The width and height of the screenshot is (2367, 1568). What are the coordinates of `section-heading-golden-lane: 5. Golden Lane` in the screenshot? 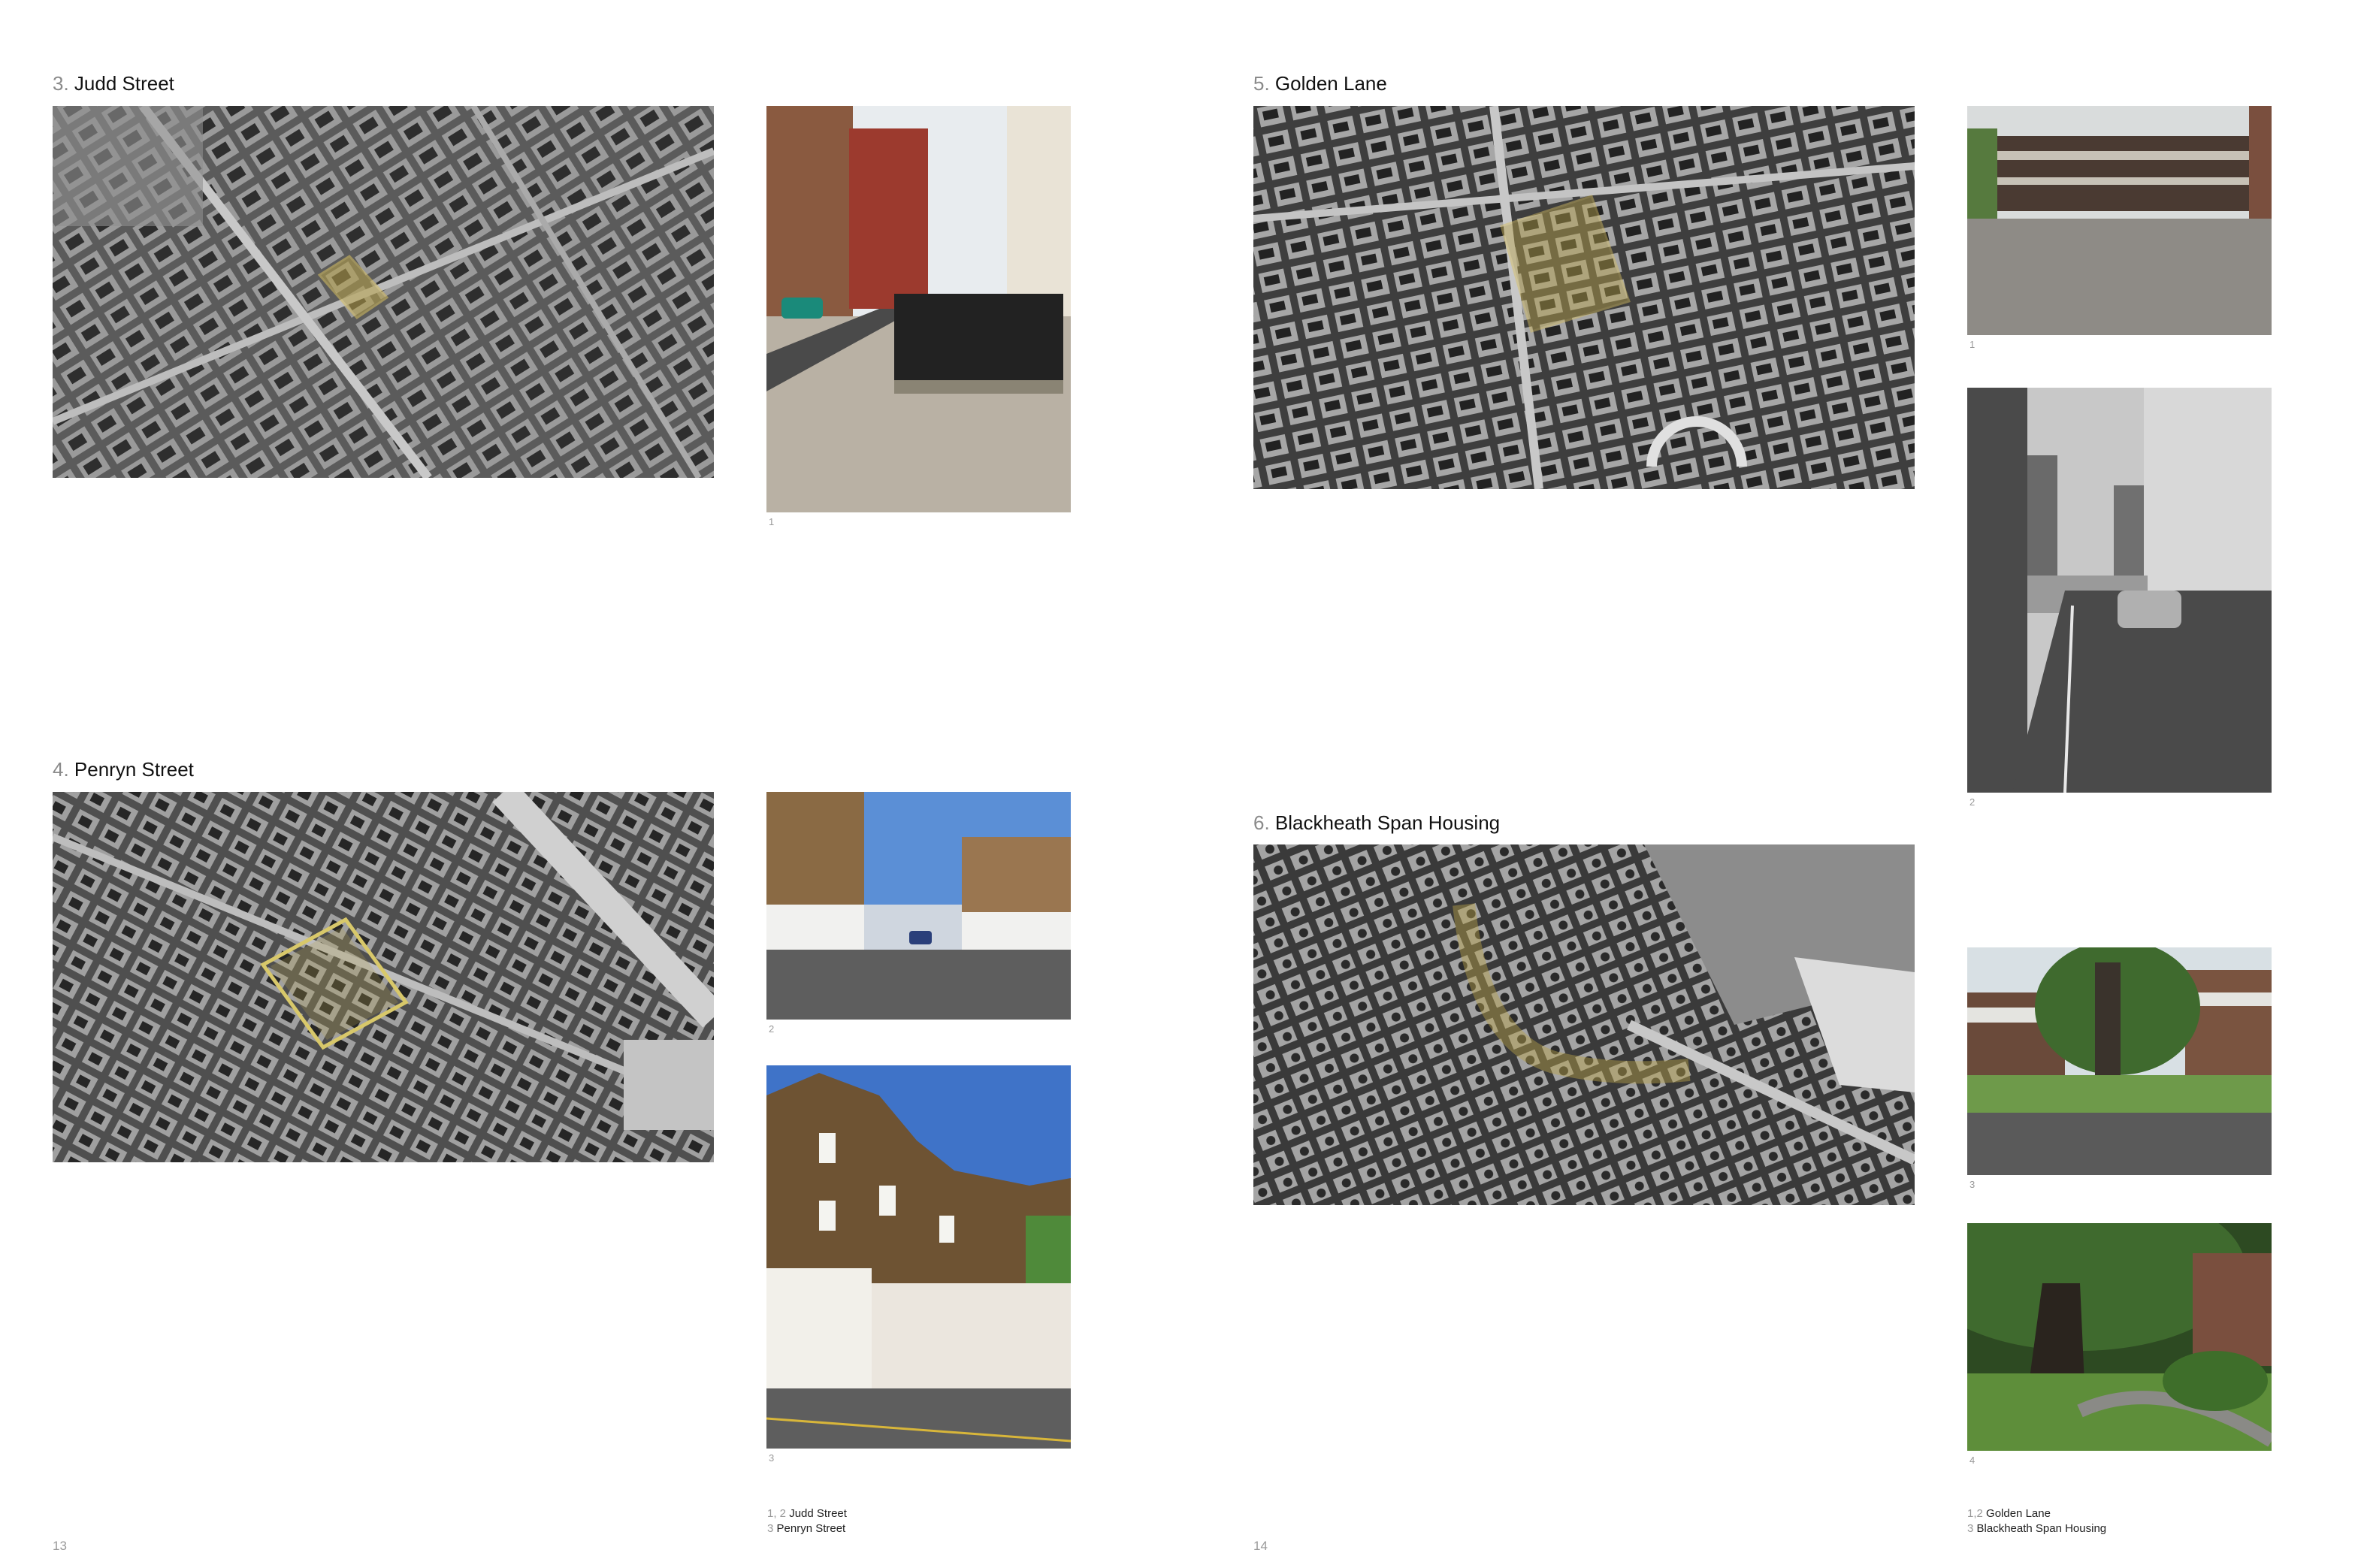 It's located at (1320, 83).